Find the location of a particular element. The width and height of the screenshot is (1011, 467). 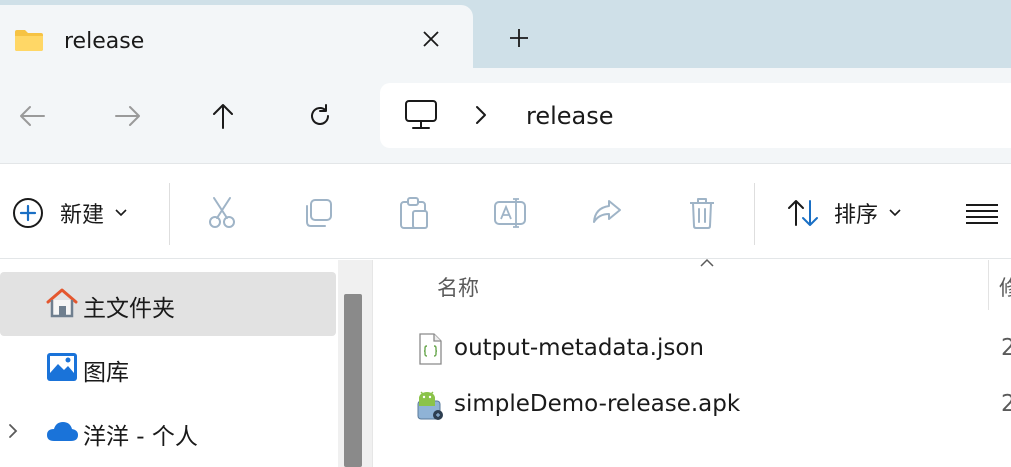

forward-button is located at coordinates (128, 116).